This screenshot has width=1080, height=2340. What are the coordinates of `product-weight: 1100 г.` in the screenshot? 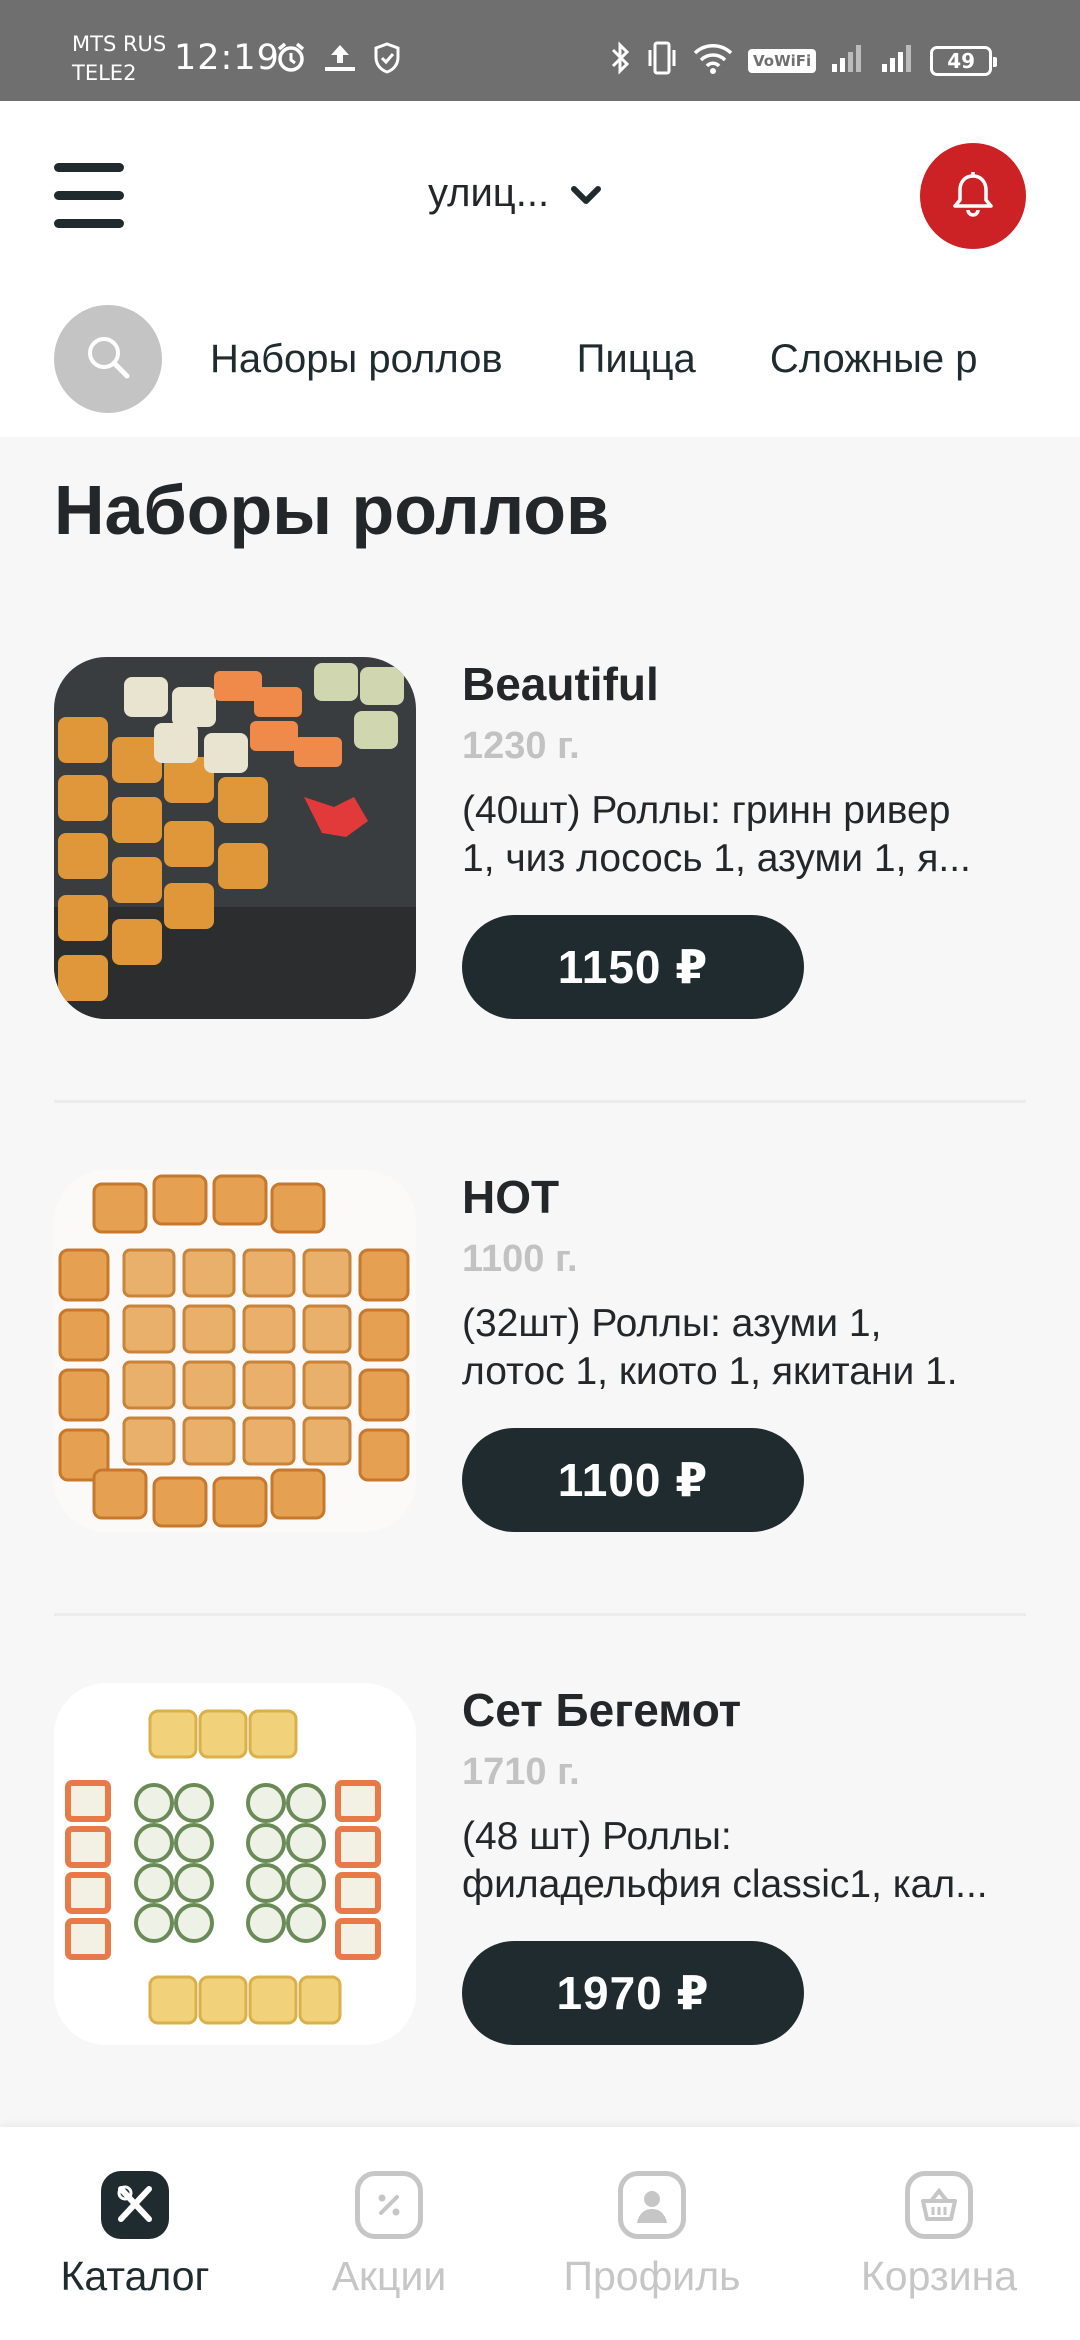 It's located at (520, 1259).